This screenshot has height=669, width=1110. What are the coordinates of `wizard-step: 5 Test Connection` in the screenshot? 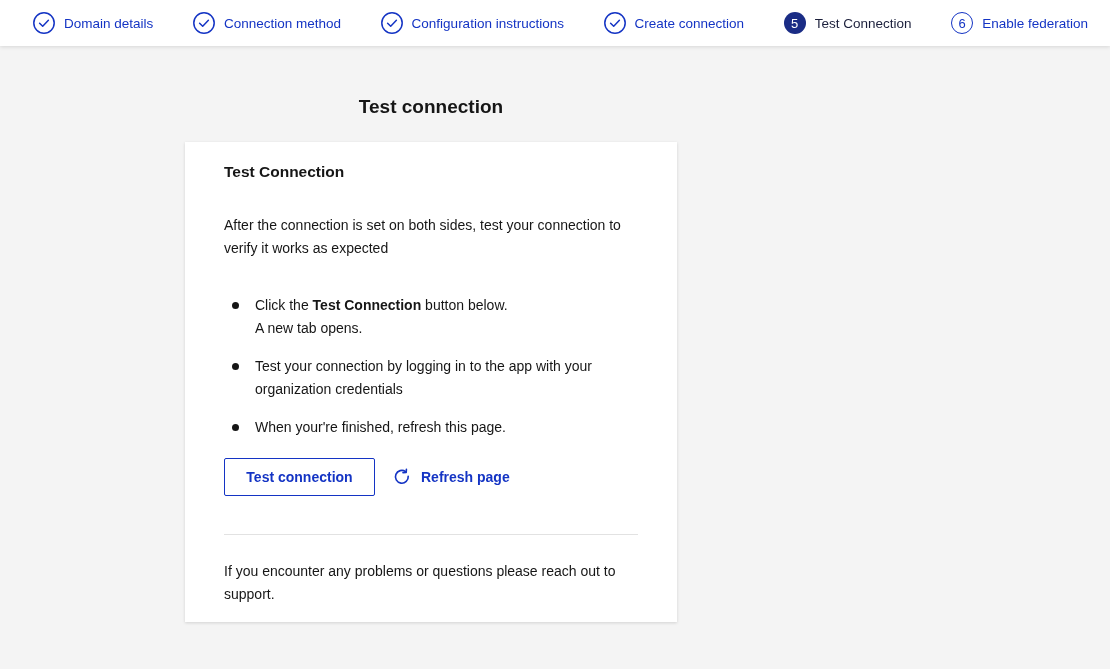 It's located at (847, 23).